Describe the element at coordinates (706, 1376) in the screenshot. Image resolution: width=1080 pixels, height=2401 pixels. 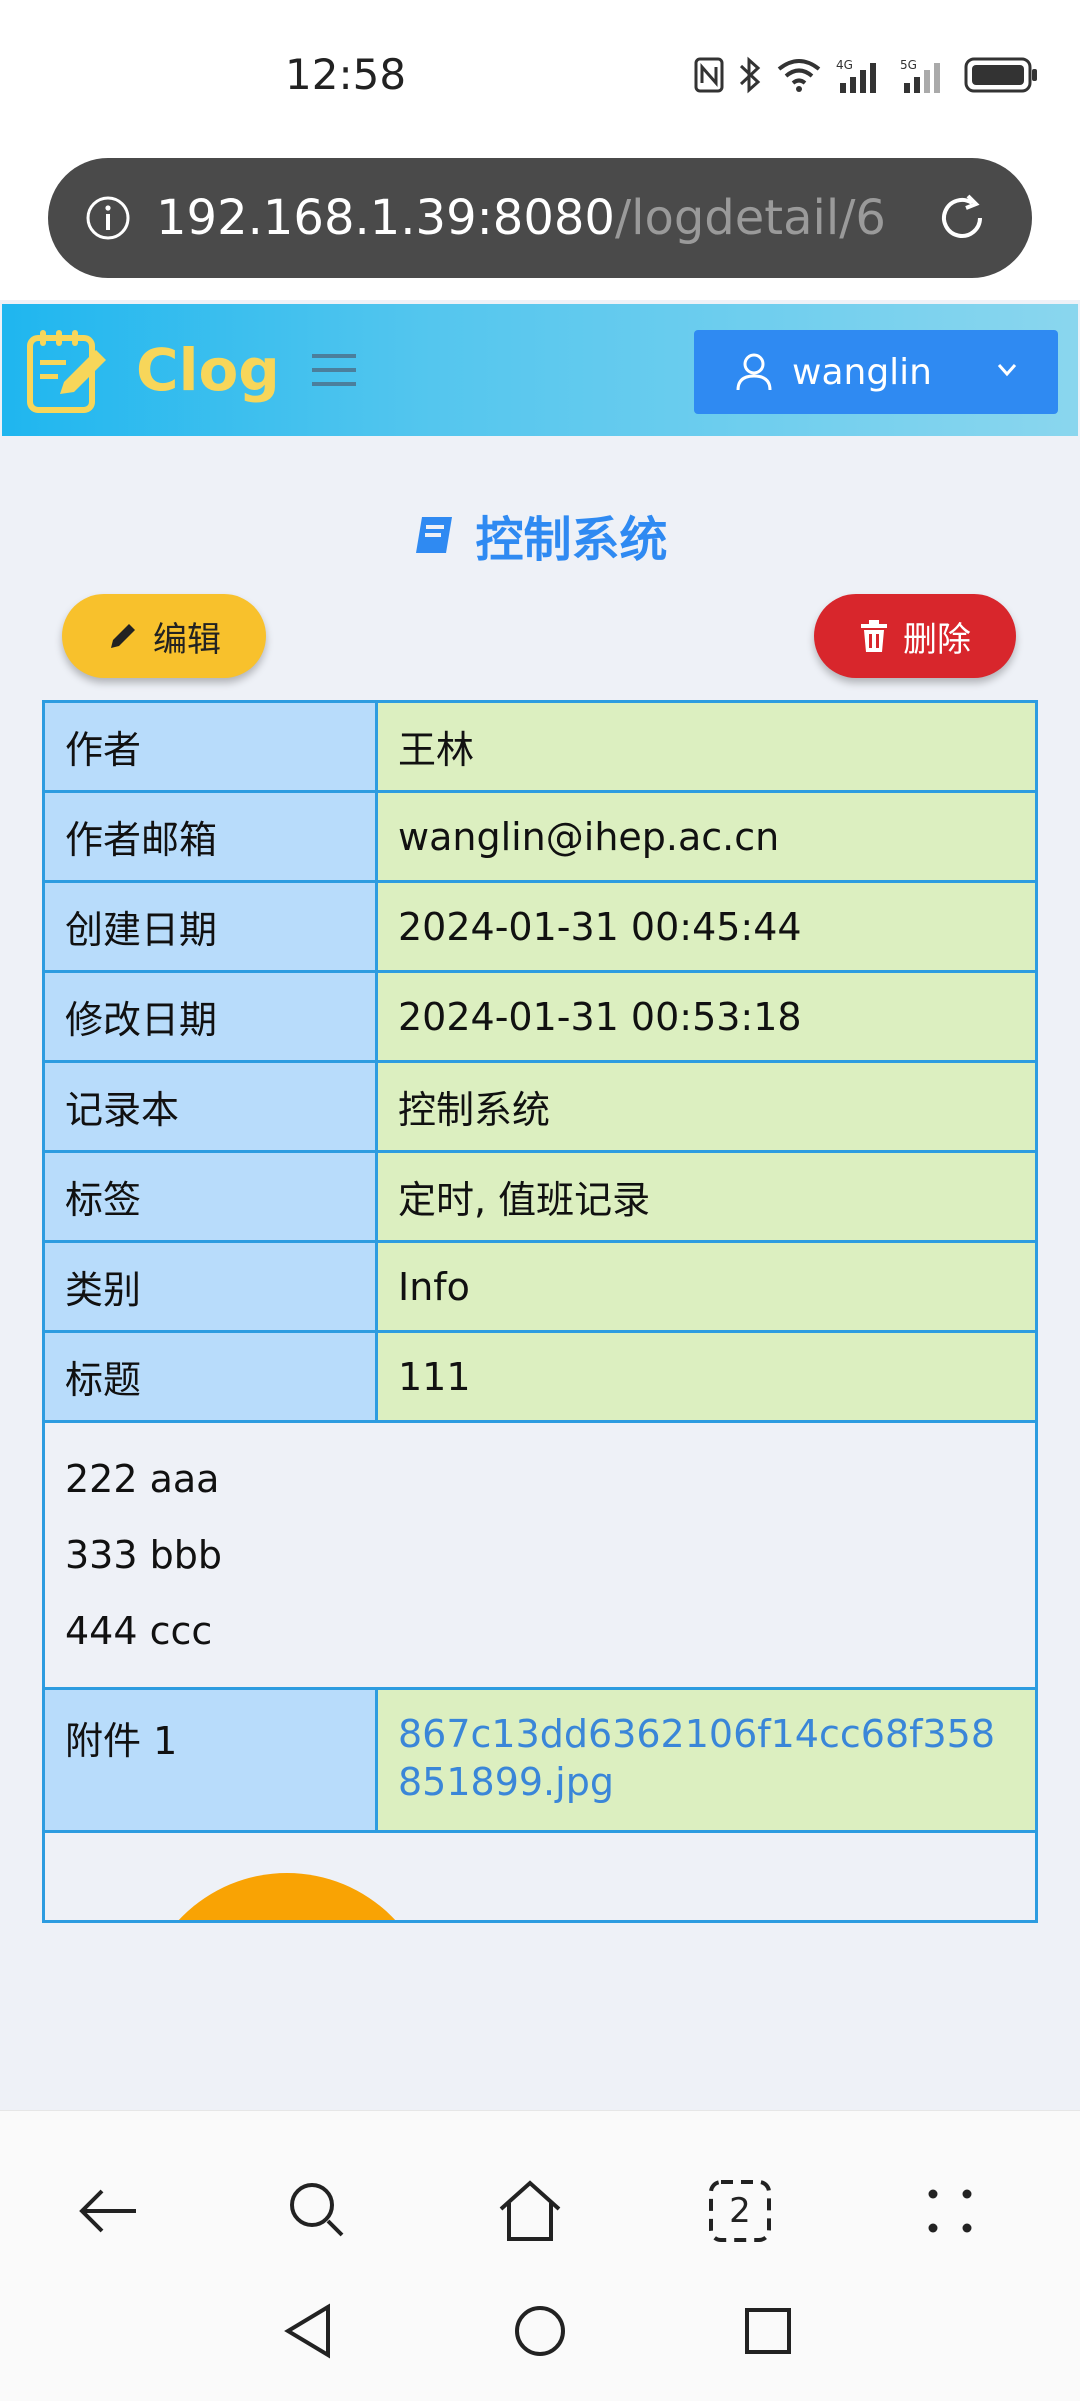
I see `title-value: 111` at that location.